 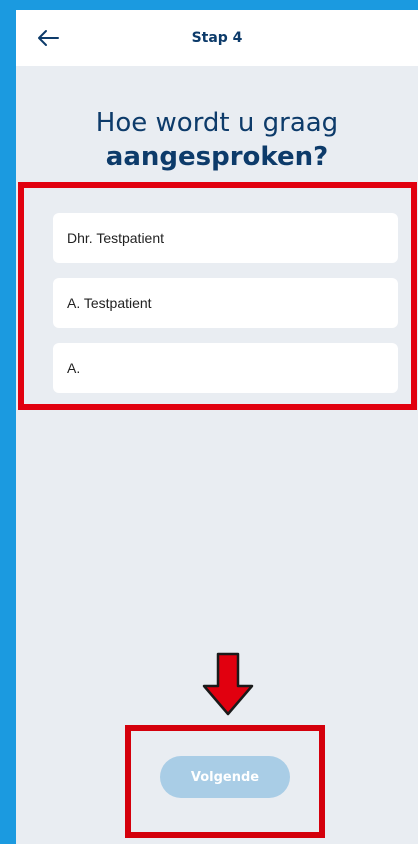 I want to click on question-line-1: Hoe wordt u graag, so click(x=217, y=123).